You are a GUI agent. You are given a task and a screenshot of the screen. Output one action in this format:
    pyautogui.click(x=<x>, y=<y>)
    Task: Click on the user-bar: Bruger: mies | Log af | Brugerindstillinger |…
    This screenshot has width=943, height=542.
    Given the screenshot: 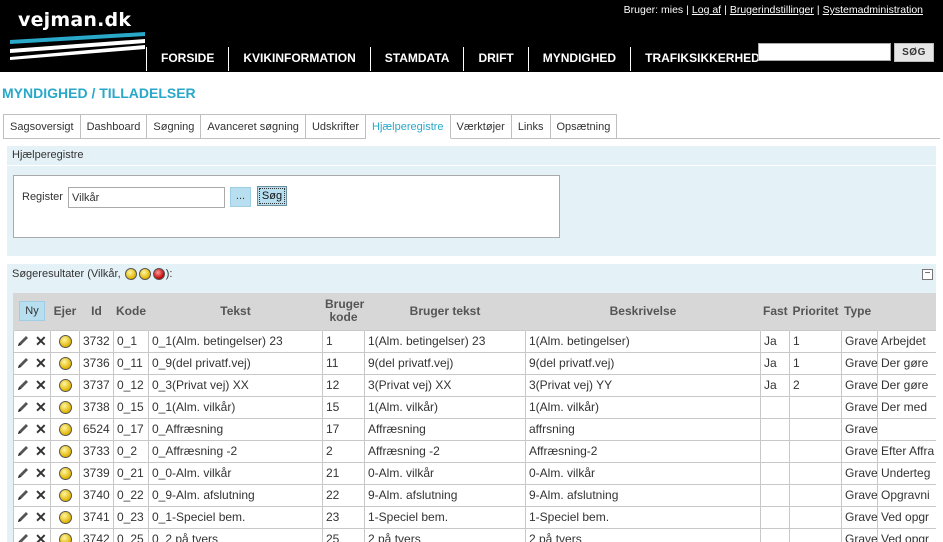 What is the action you would take?
    pyautogui.click(x=773, y=10)
    